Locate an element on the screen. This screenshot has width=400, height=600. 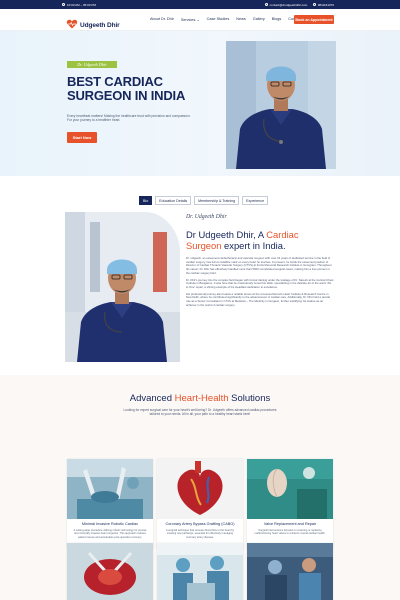
nav-gallery: Gallery is located at coordinates (259, 19).